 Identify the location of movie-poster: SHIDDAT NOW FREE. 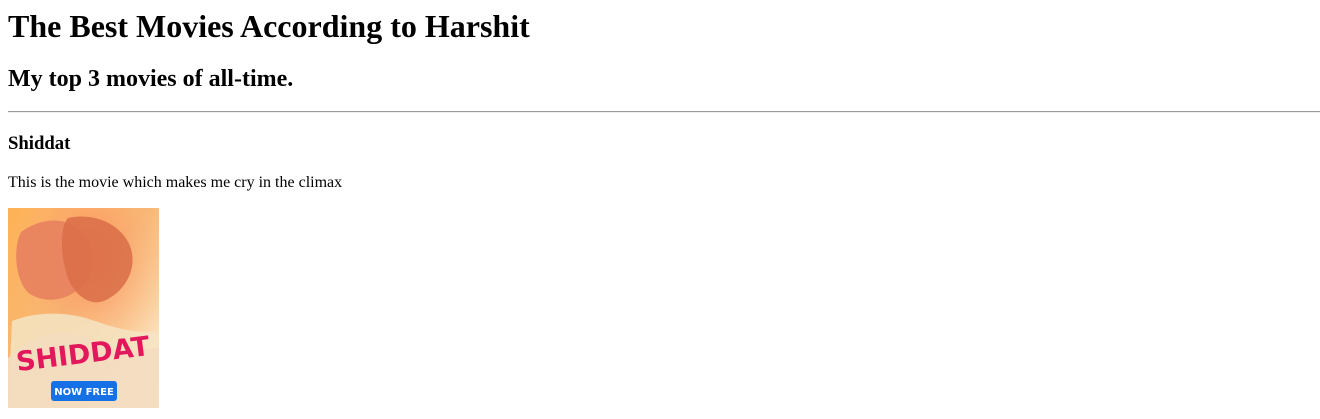
(83, 308).